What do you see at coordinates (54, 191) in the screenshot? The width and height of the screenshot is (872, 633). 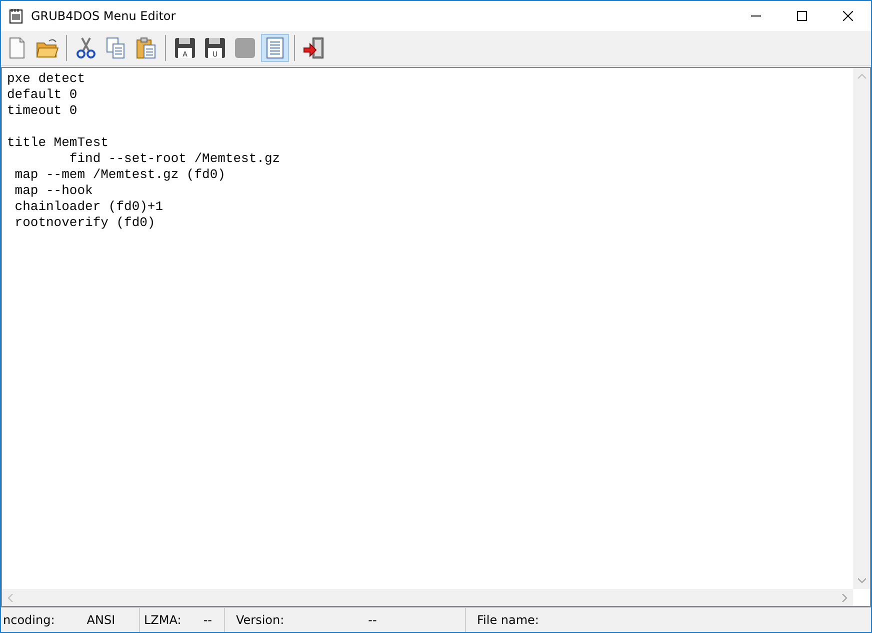 I see `code-line: map --hook` at bounding box center [54, 191].